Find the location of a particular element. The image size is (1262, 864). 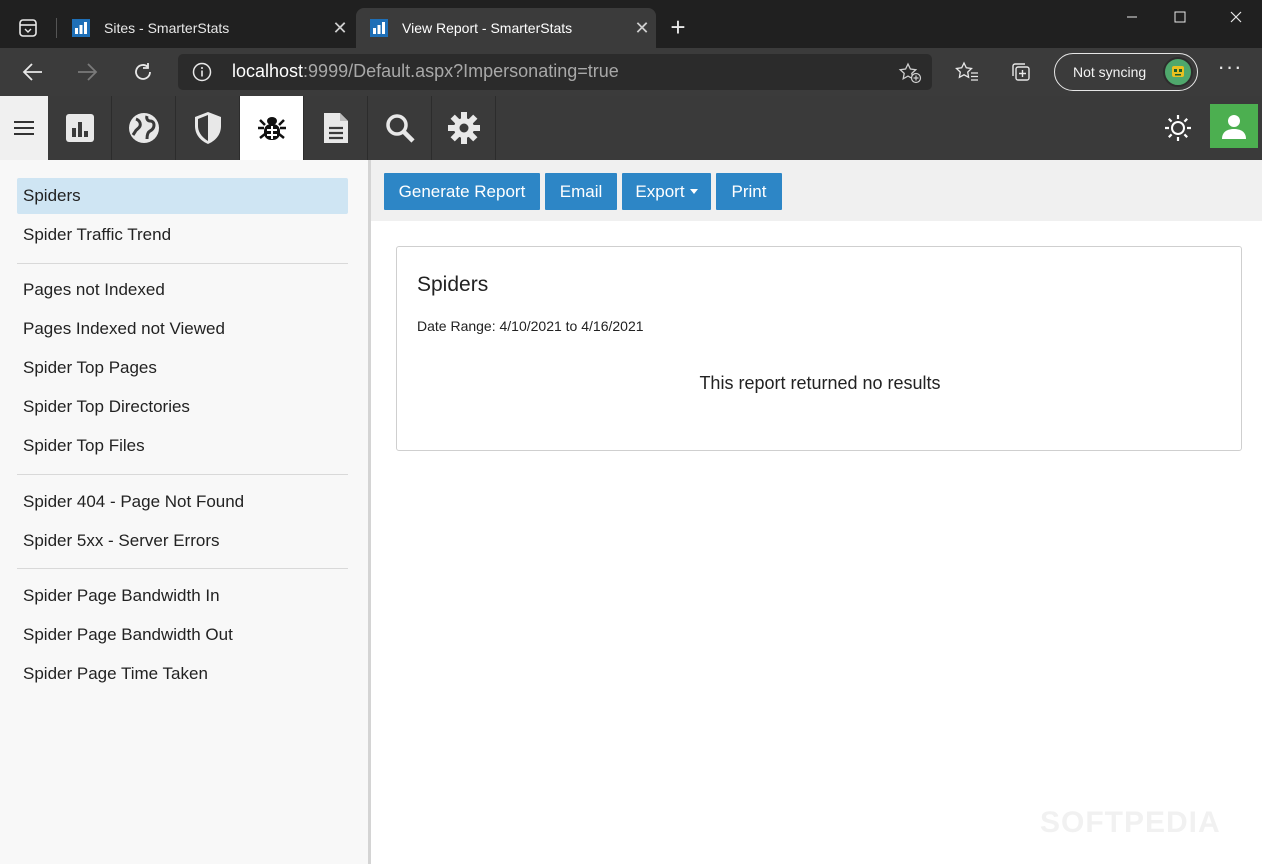

bar-chart-icon is located at coordinates (80, 128).